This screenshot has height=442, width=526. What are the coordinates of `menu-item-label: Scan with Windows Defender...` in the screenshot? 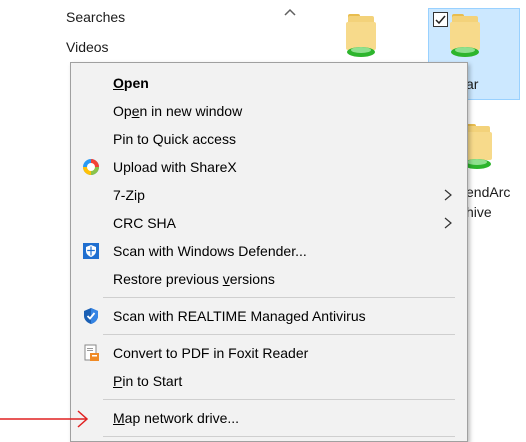 It's located at (210, 251).